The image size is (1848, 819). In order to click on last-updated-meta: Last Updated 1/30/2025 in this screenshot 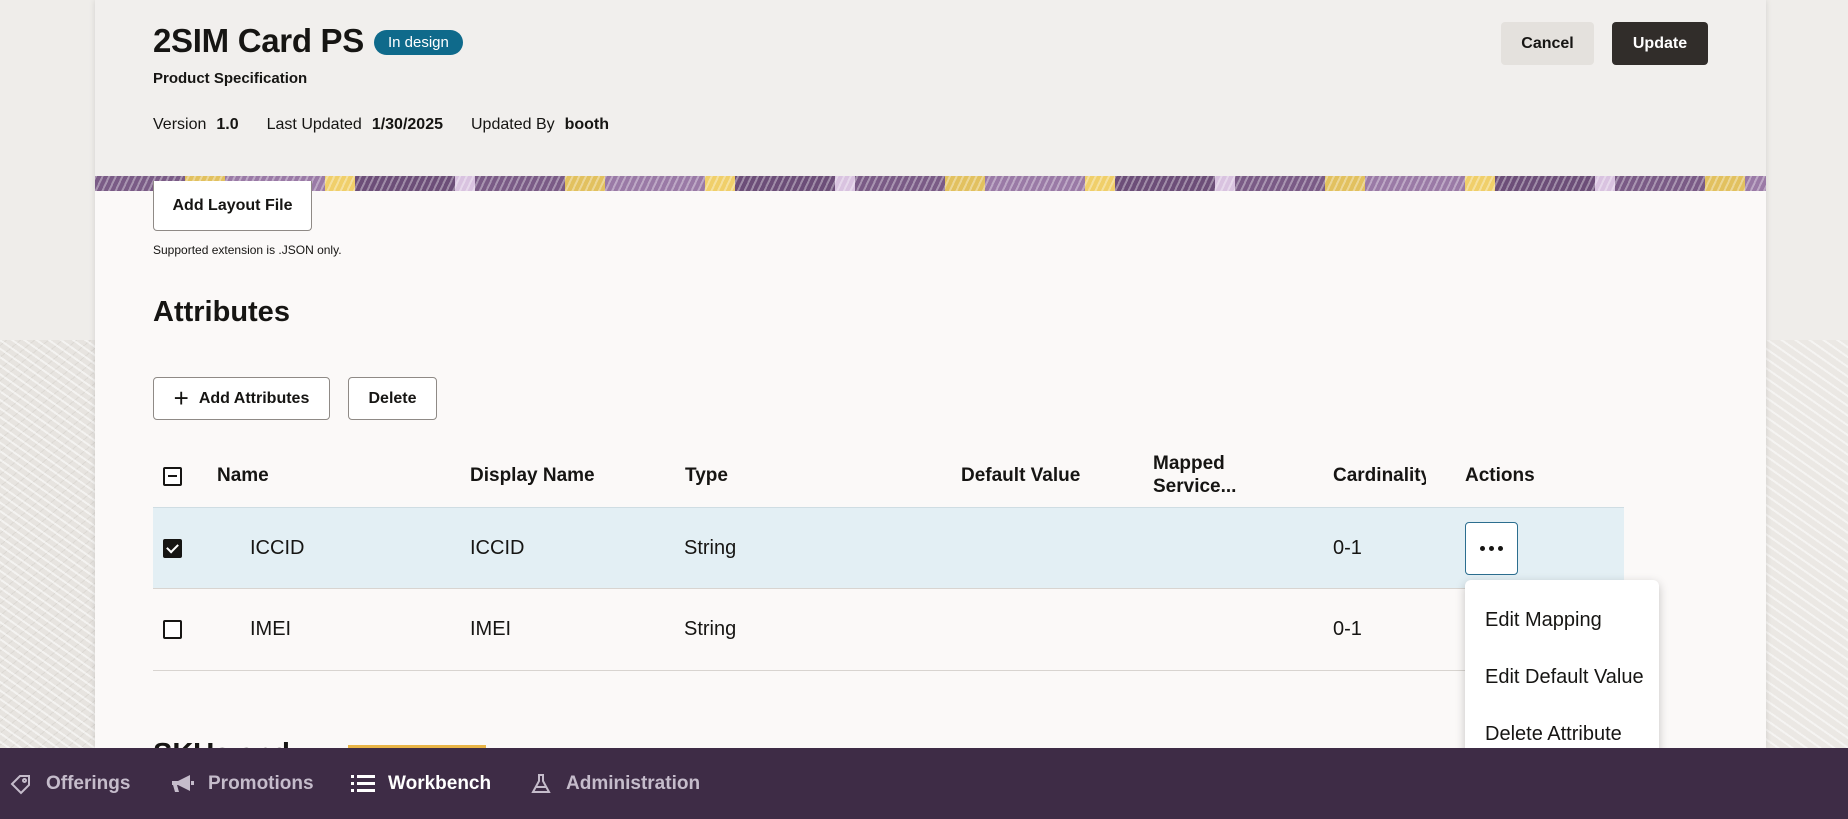, I will do `click(354, 124)`.